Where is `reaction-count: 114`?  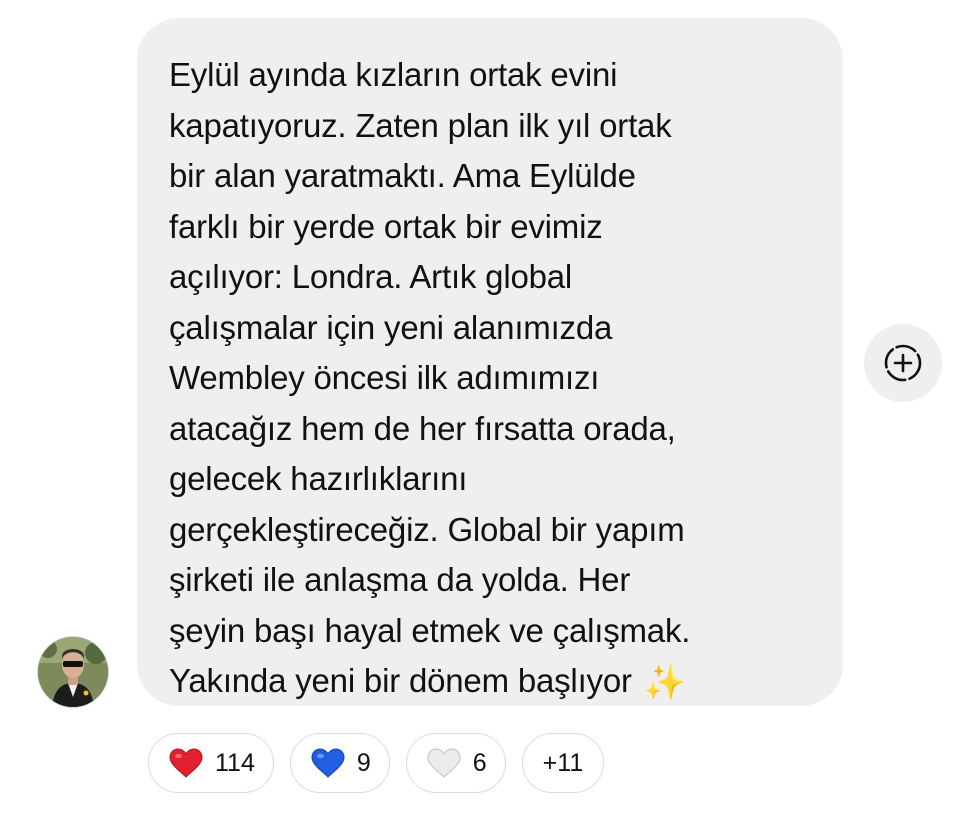
reaction-count: 114 is located at coordinates (235, 762).